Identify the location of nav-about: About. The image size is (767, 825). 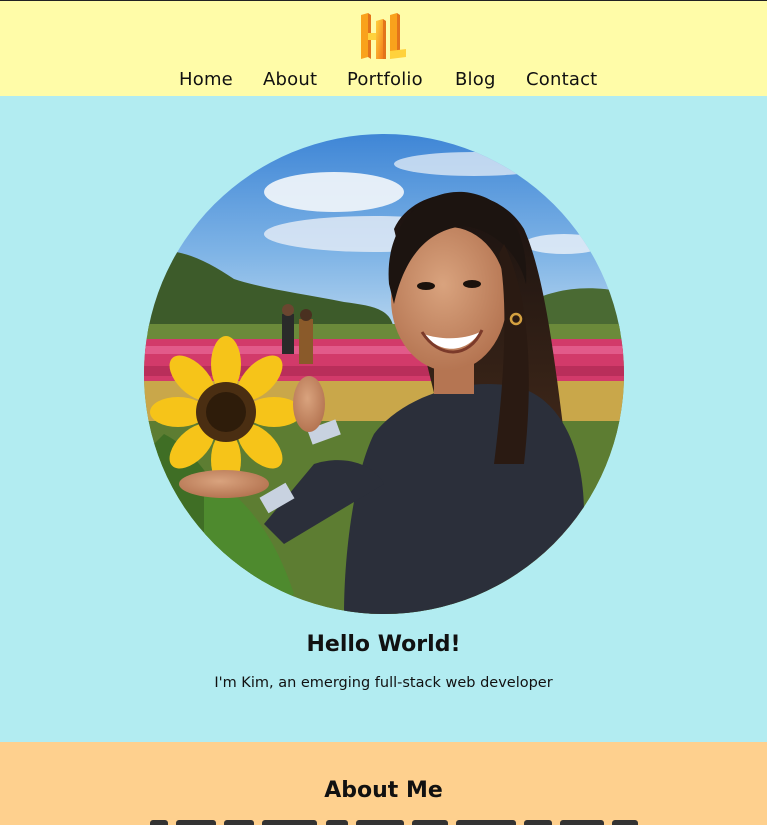
(290, 79).